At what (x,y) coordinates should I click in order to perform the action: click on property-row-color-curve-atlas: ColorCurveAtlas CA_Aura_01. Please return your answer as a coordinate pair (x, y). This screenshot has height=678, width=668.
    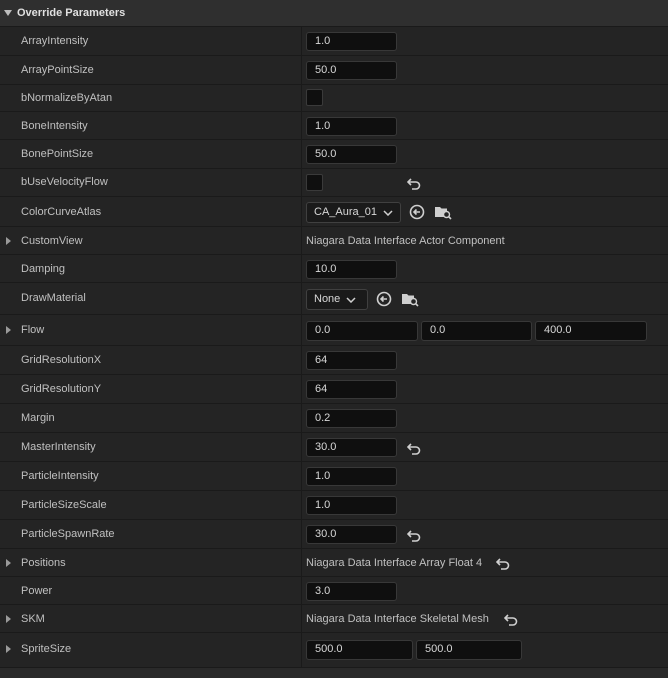
    Looking at the image, I should click on (334, 212).